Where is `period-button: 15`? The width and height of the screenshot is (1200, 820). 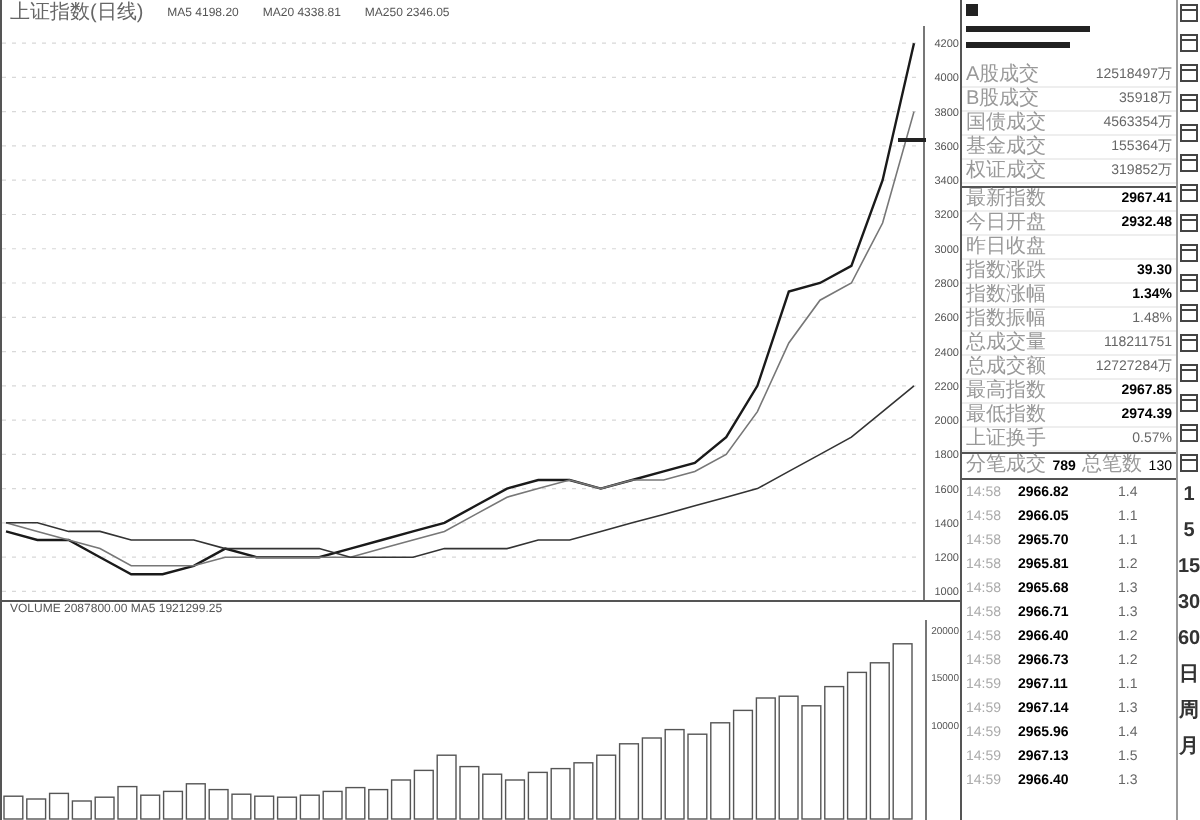
period-button: 15 is located at coordinates (1188, 568).